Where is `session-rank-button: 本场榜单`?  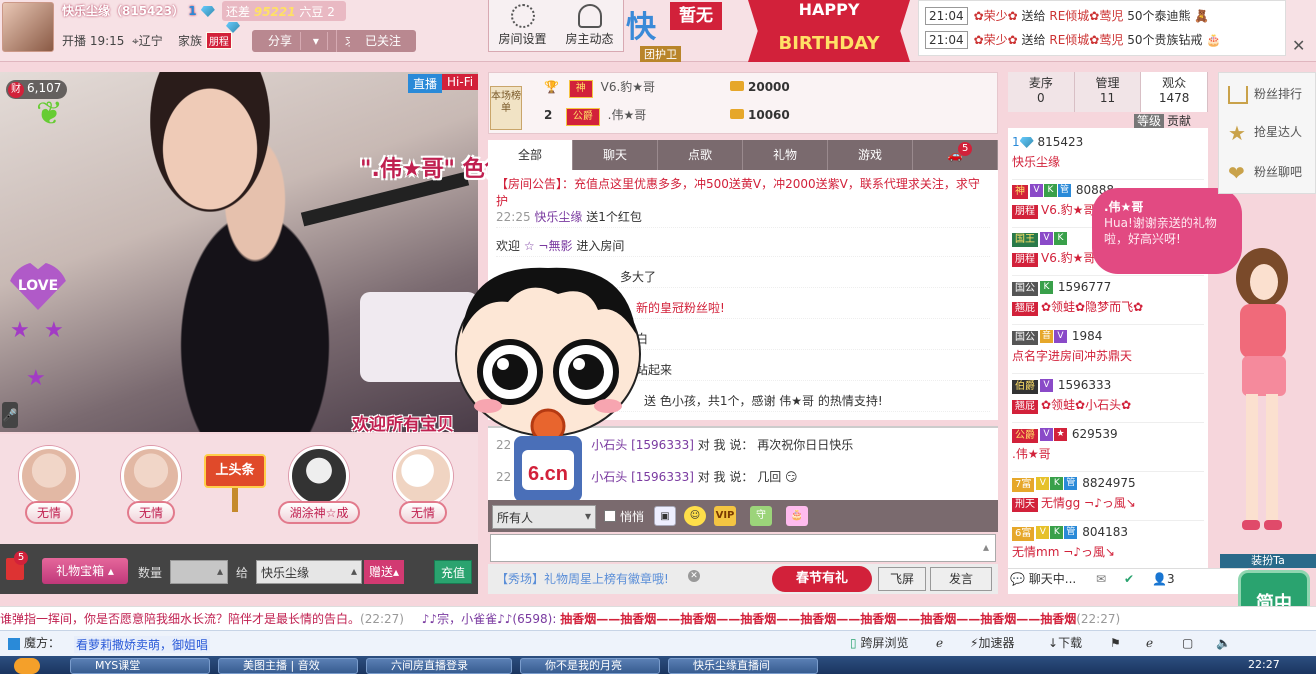 session-rank-button: 本场榜单 is located at coordinates (506, 108).